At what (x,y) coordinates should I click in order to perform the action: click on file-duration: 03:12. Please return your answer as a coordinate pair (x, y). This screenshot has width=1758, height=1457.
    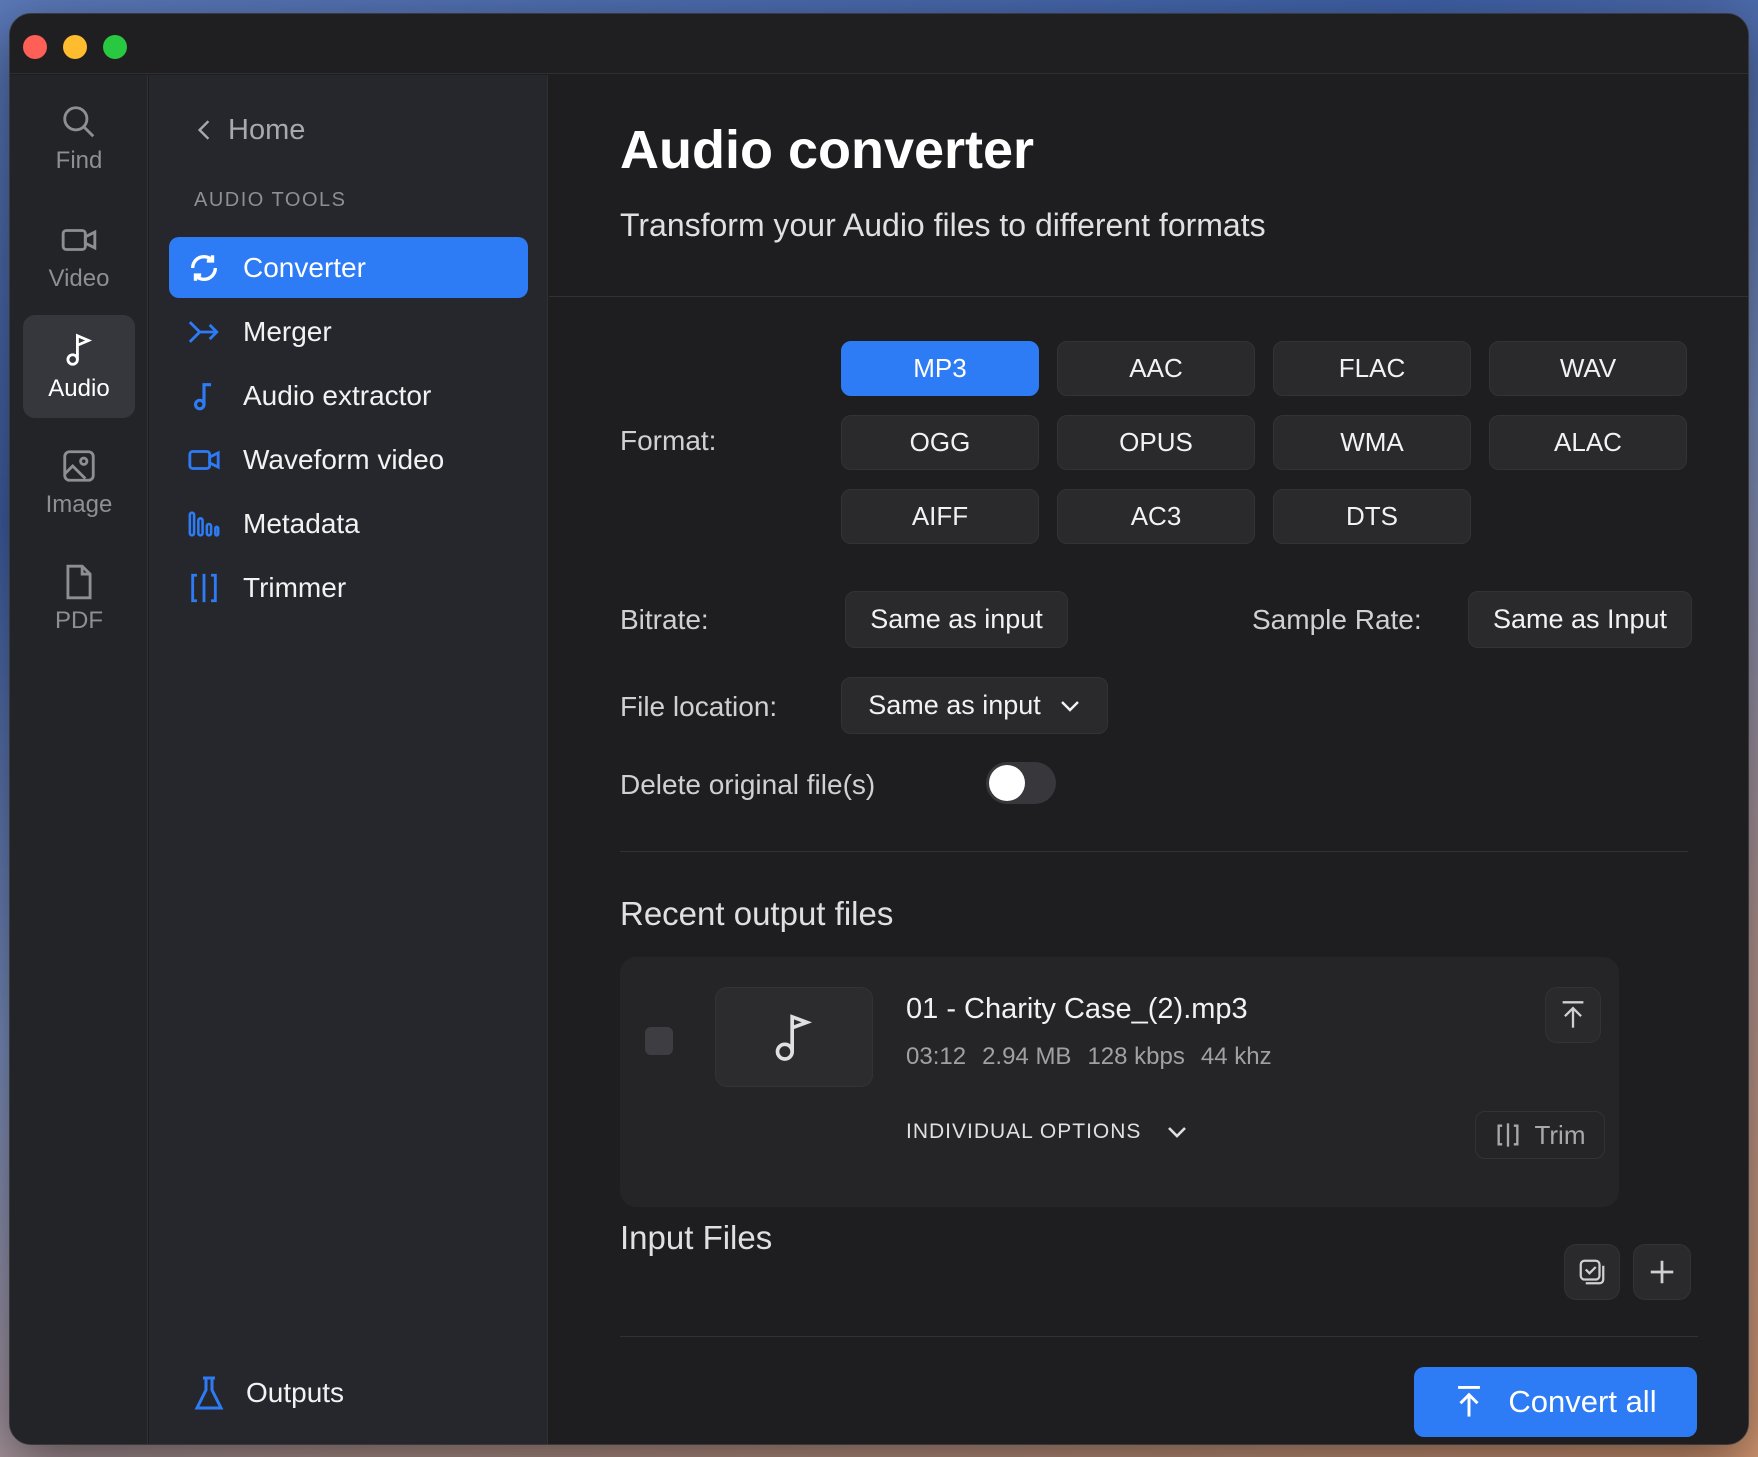
    Looking at the image, I should click on (936, 1056).